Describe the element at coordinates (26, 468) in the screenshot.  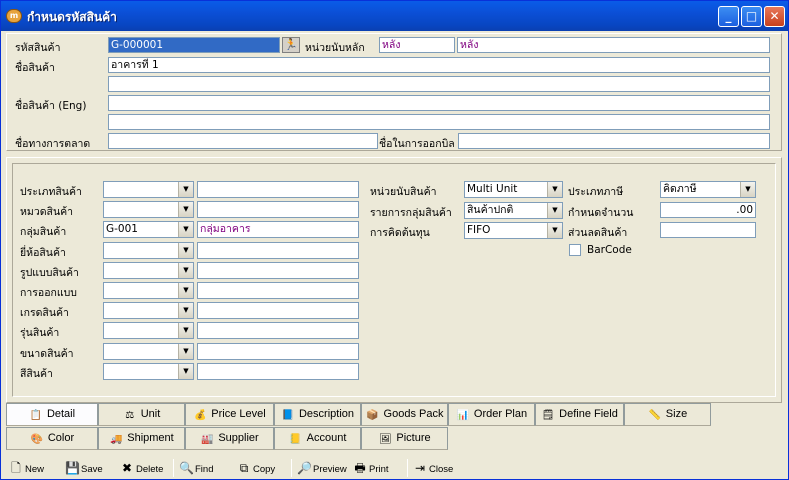
I see `new-button: 🗋 New` at that location.